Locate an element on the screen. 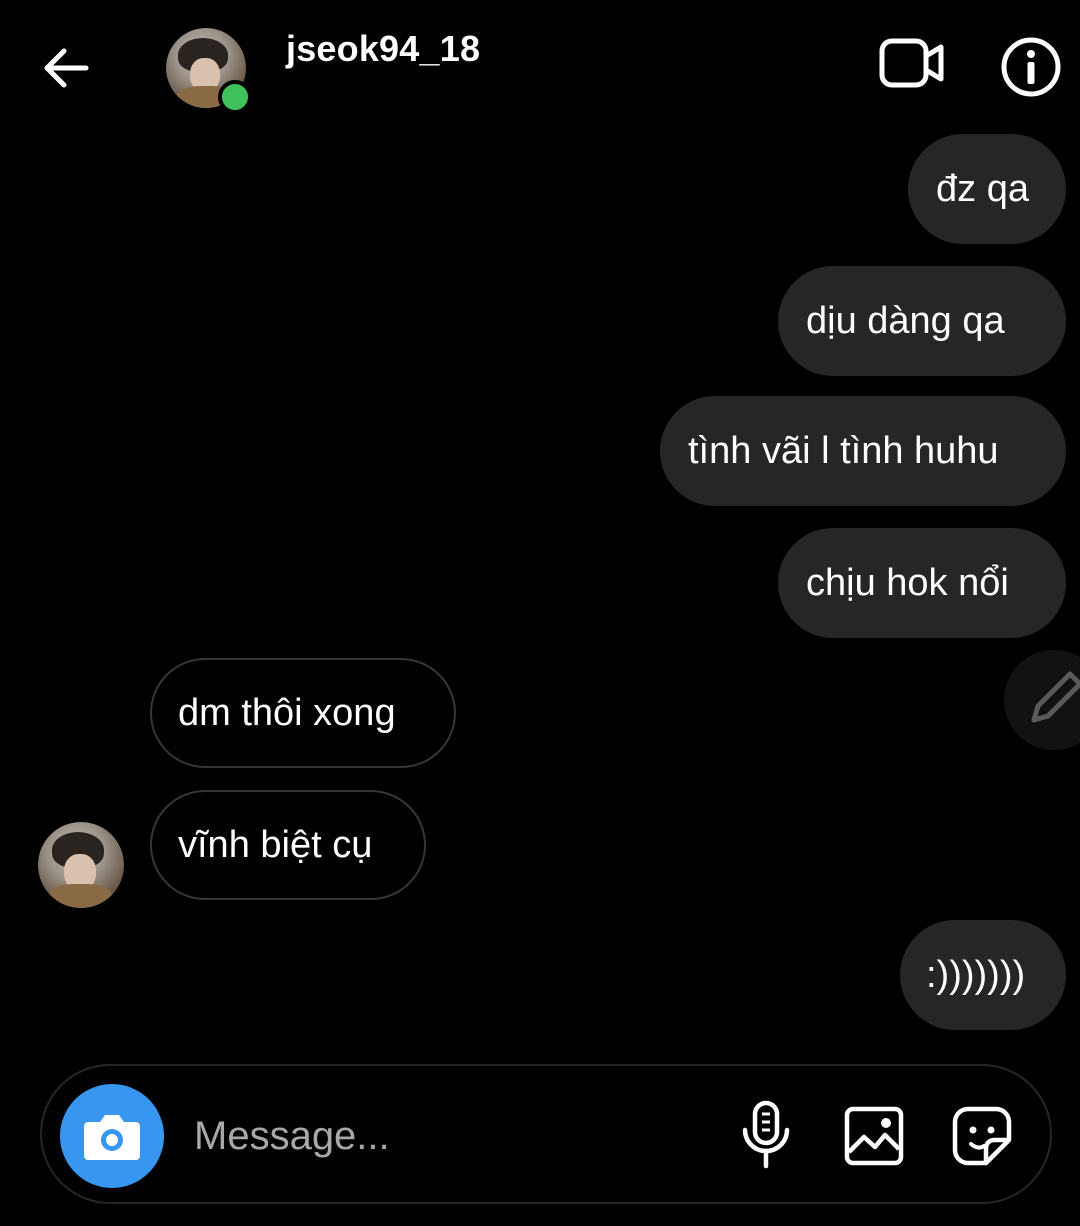  back-button is located at coordinates (66, 68).